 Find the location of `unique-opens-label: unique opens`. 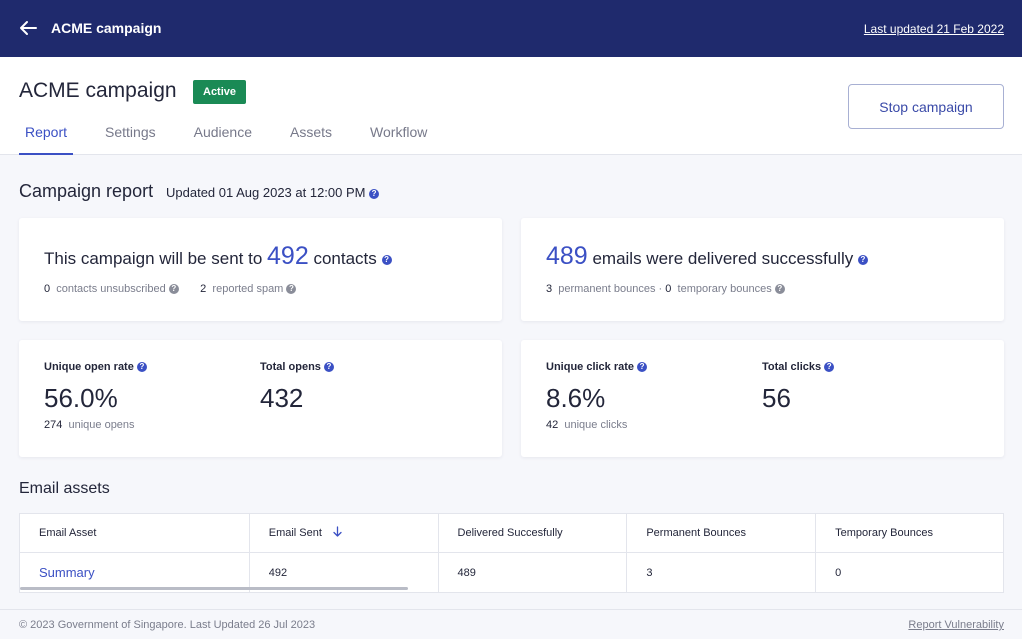

unique-opens-label: unique opens is located at coordinates (101, 425).